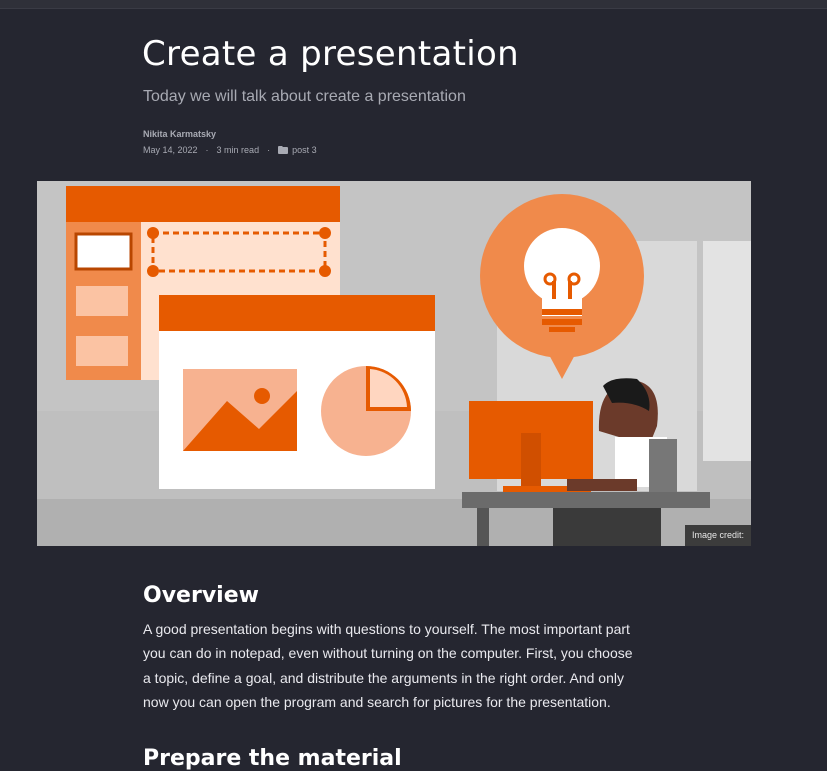  Describe the element at coordinates (170, 150) in the screenshot. I see `post-date: May 14, 2022` at that location.